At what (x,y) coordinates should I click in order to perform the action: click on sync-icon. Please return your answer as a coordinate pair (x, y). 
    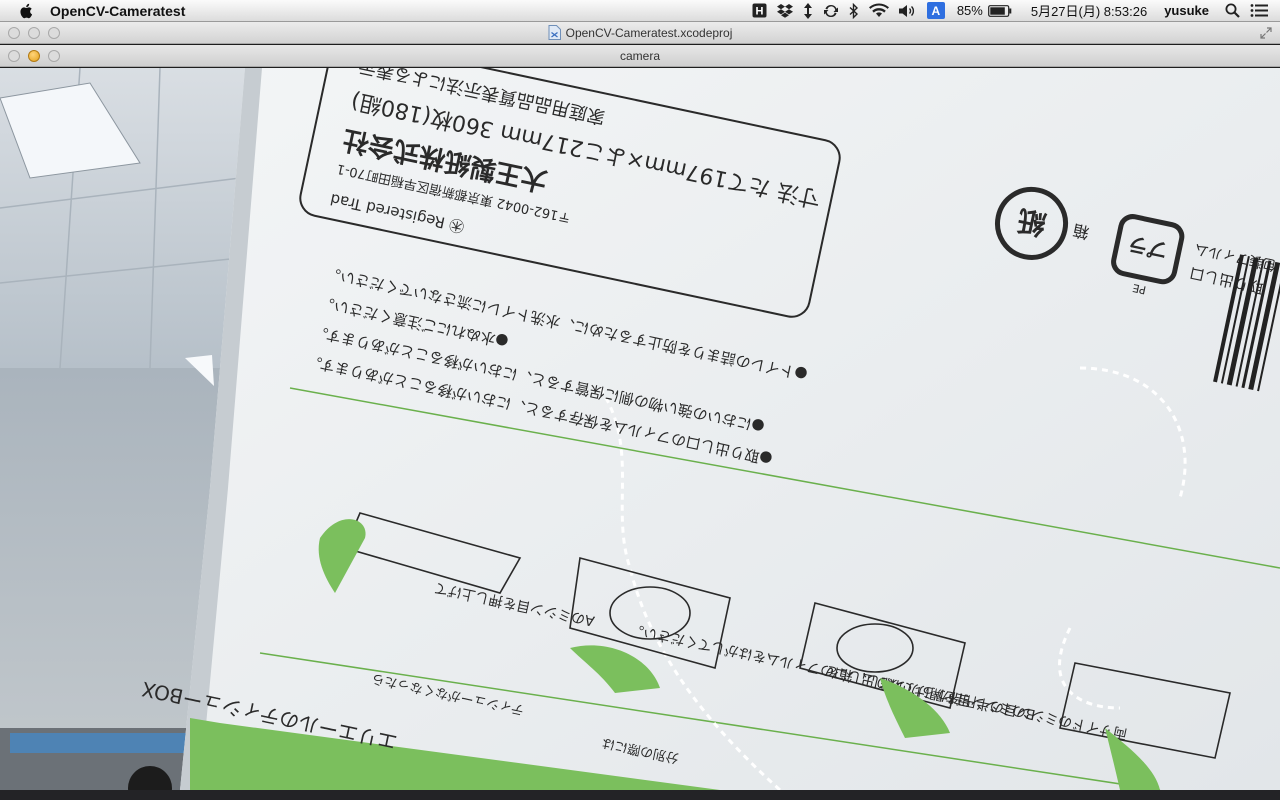
    Looking at the image, I should click on (831, 11).